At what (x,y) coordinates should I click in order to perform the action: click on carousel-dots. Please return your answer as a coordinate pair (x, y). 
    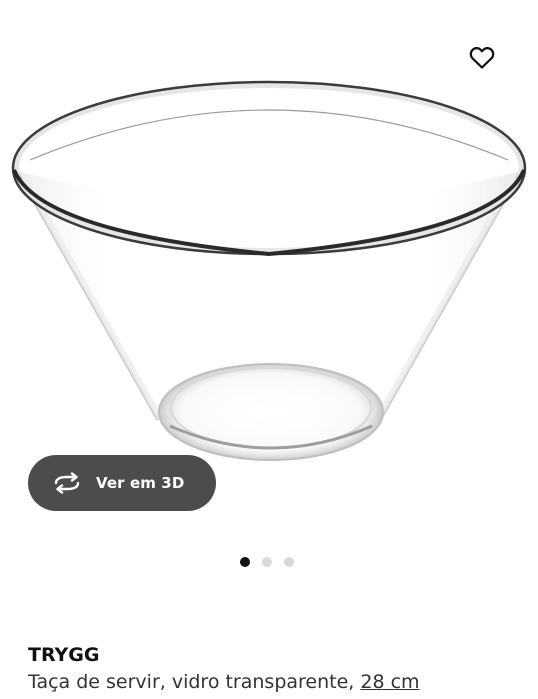
    Looking at the image, I should click on (267, 562).